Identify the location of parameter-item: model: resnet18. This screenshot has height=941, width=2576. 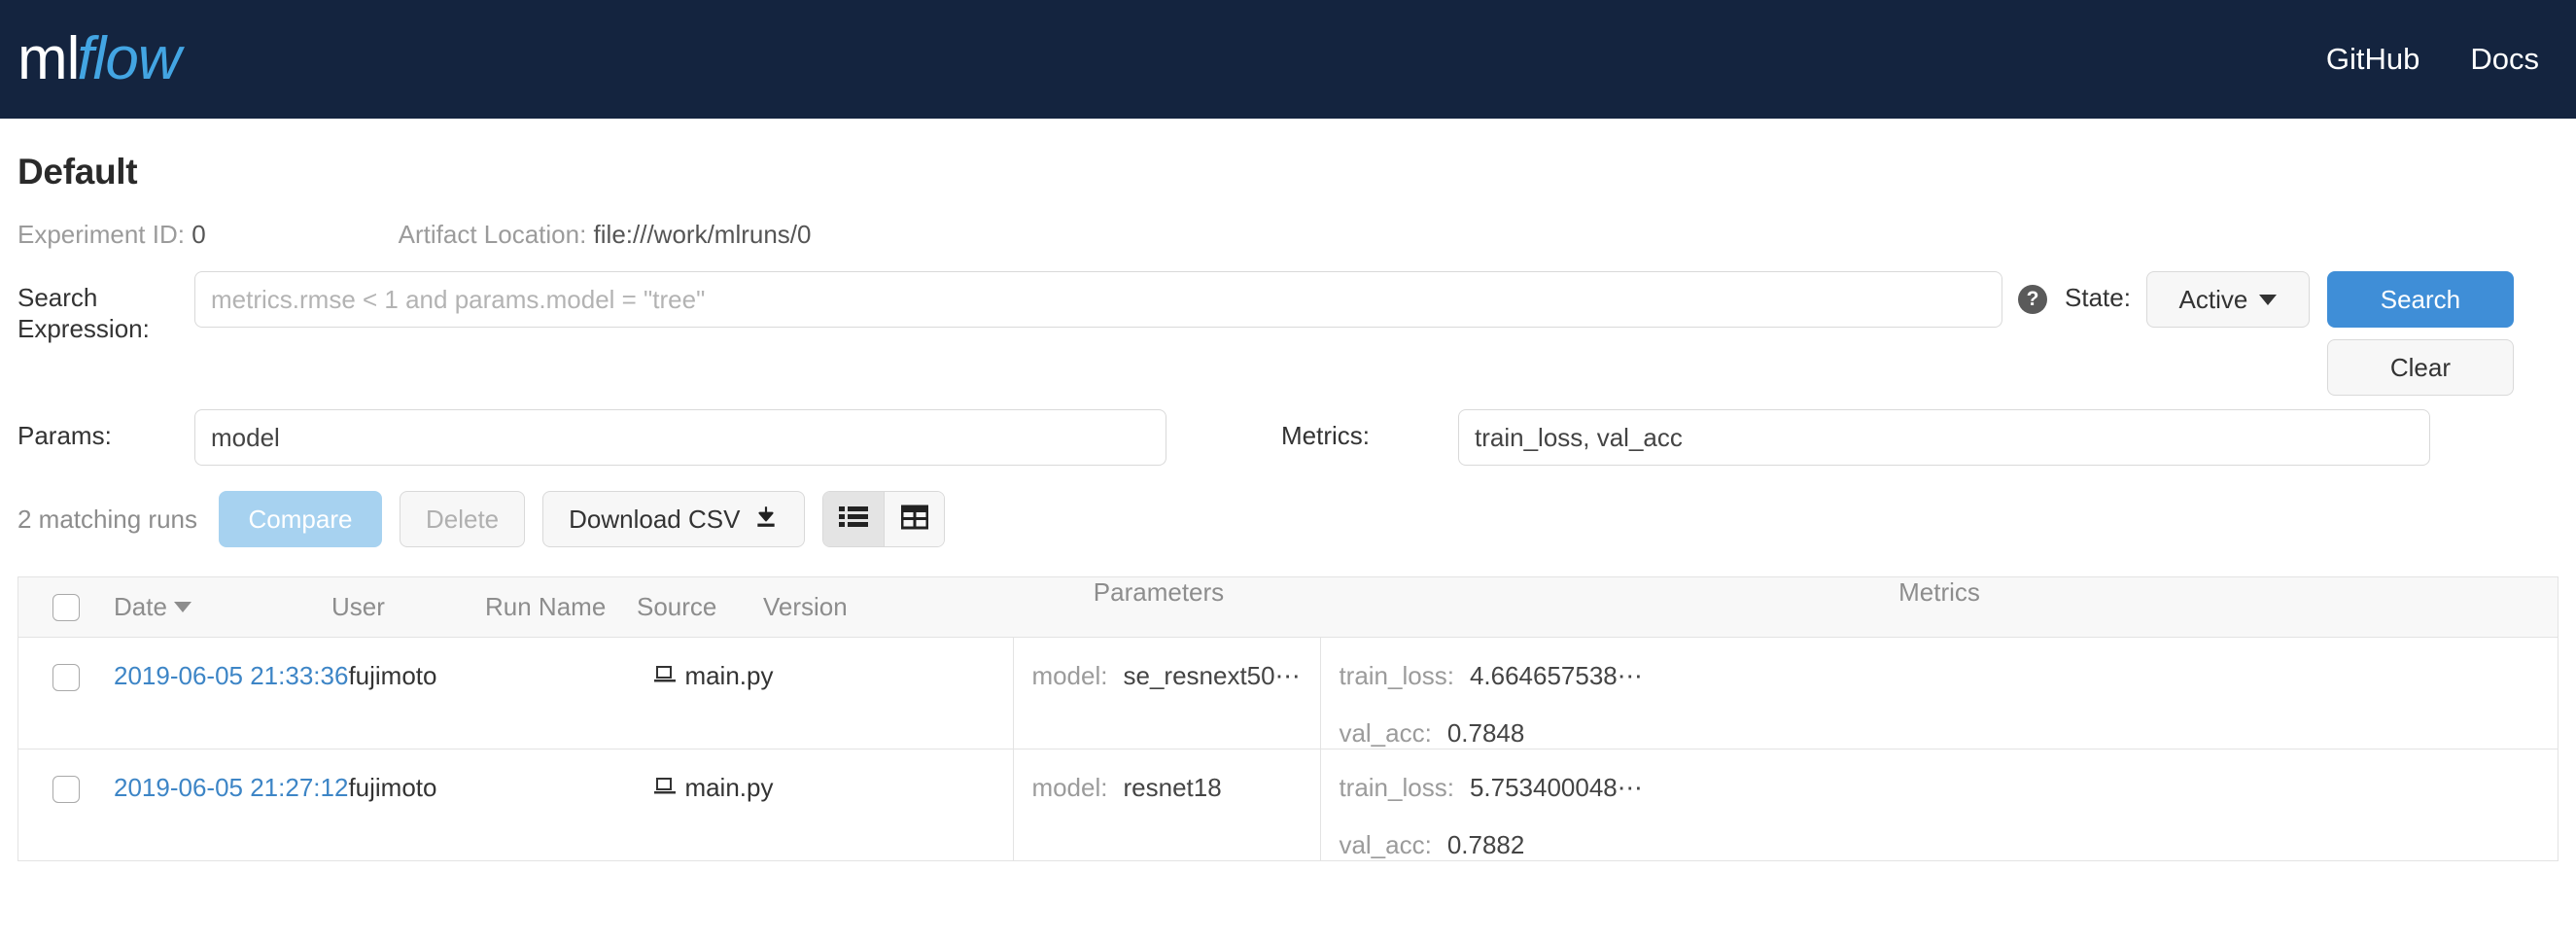
(1126, 788).